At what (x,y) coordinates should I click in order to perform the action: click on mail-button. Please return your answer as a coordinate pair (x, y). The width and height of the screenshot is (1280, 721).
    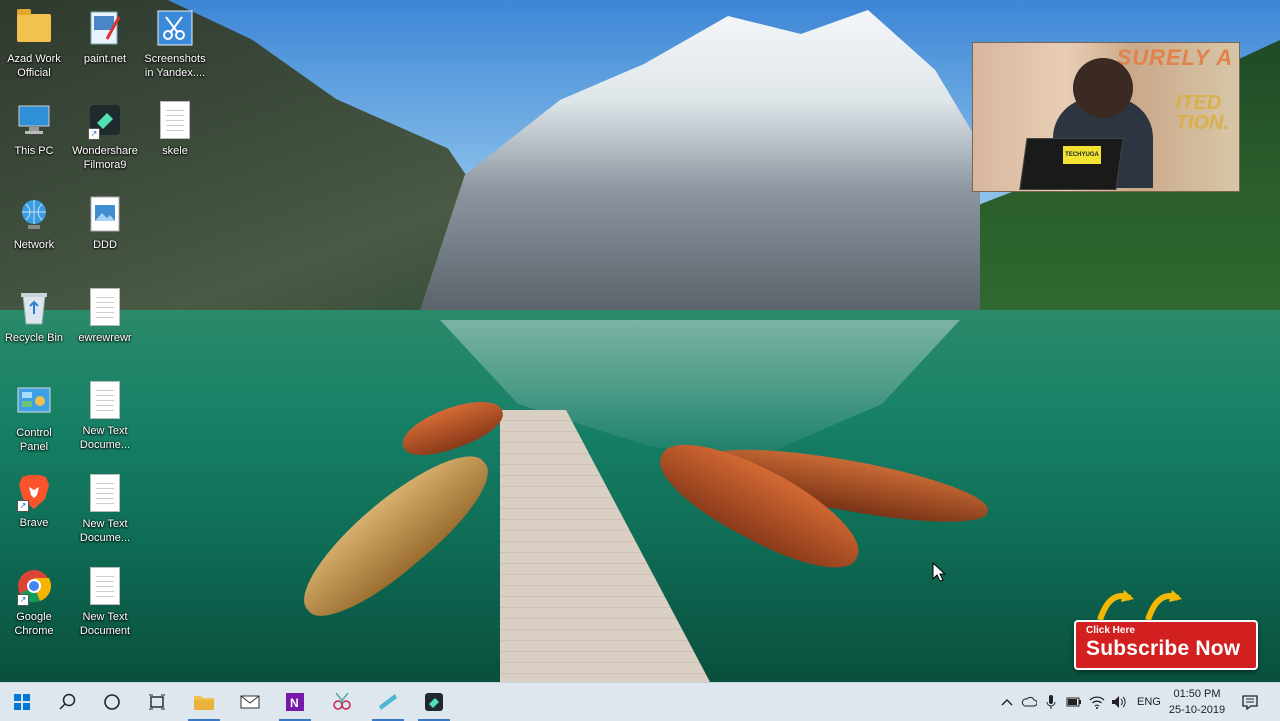
    Looking at the image, I should click on (250, 702).